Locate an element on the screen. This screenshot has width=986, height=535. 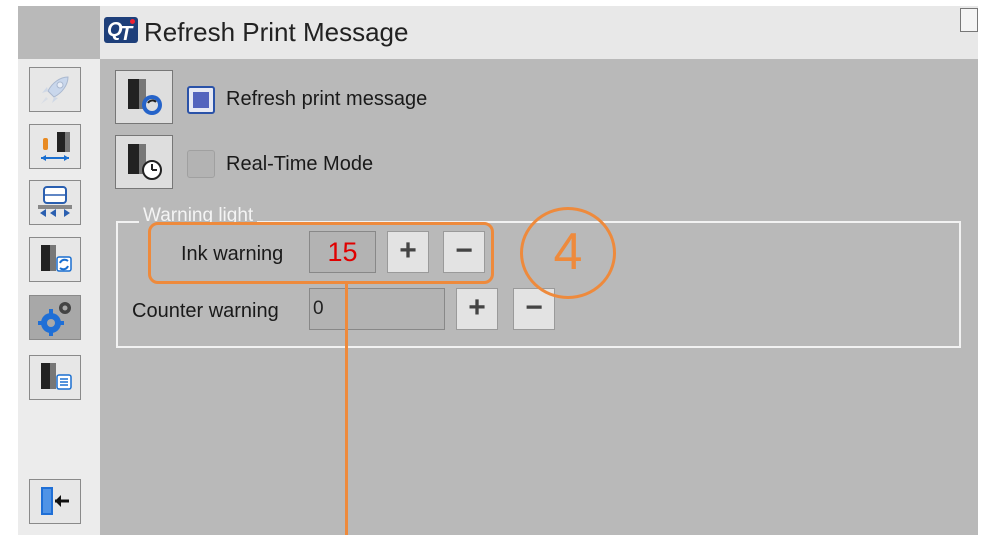
printhead-distance-icon is located at coordinates (55, 146).